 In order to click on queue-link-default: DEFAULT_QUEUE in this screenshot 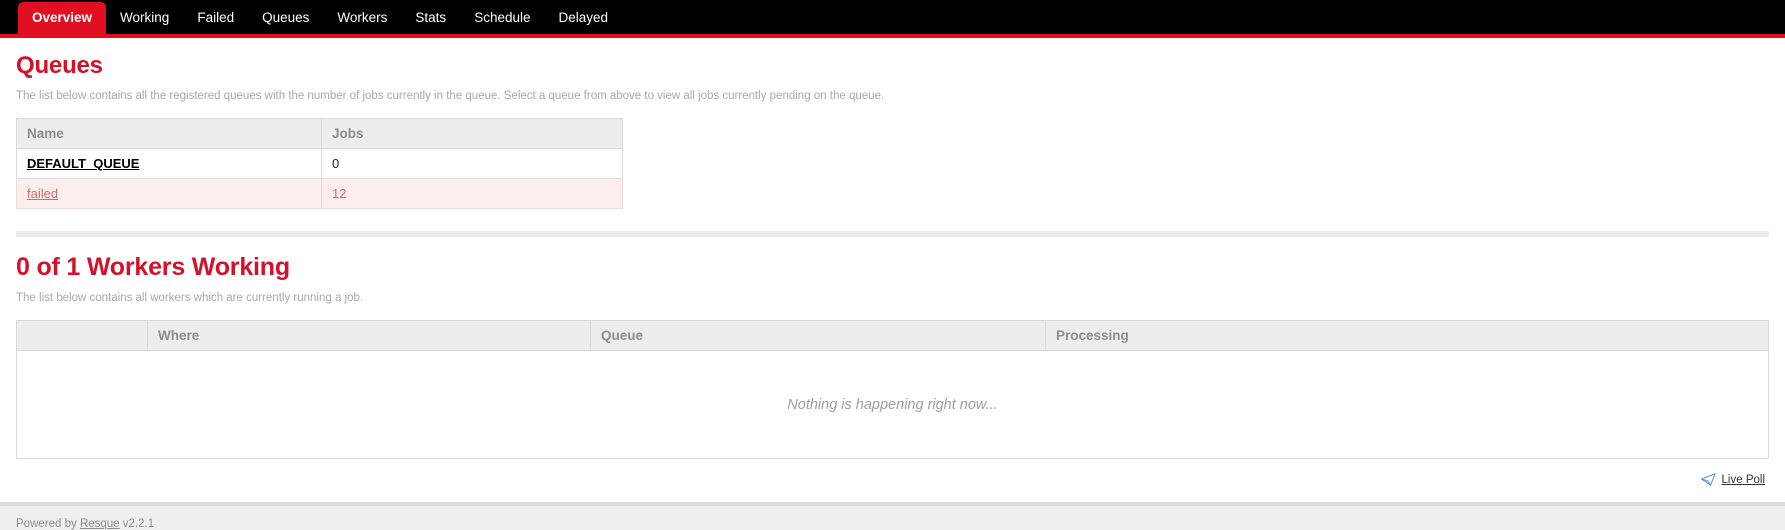, I will do `click(83, 163)`.